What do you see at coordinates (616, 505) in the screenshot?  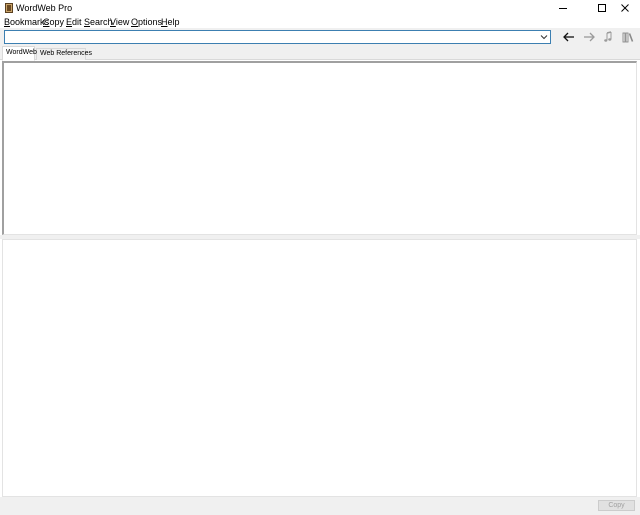 I see `copy-button: Copy` at bounding box center [616, 505].